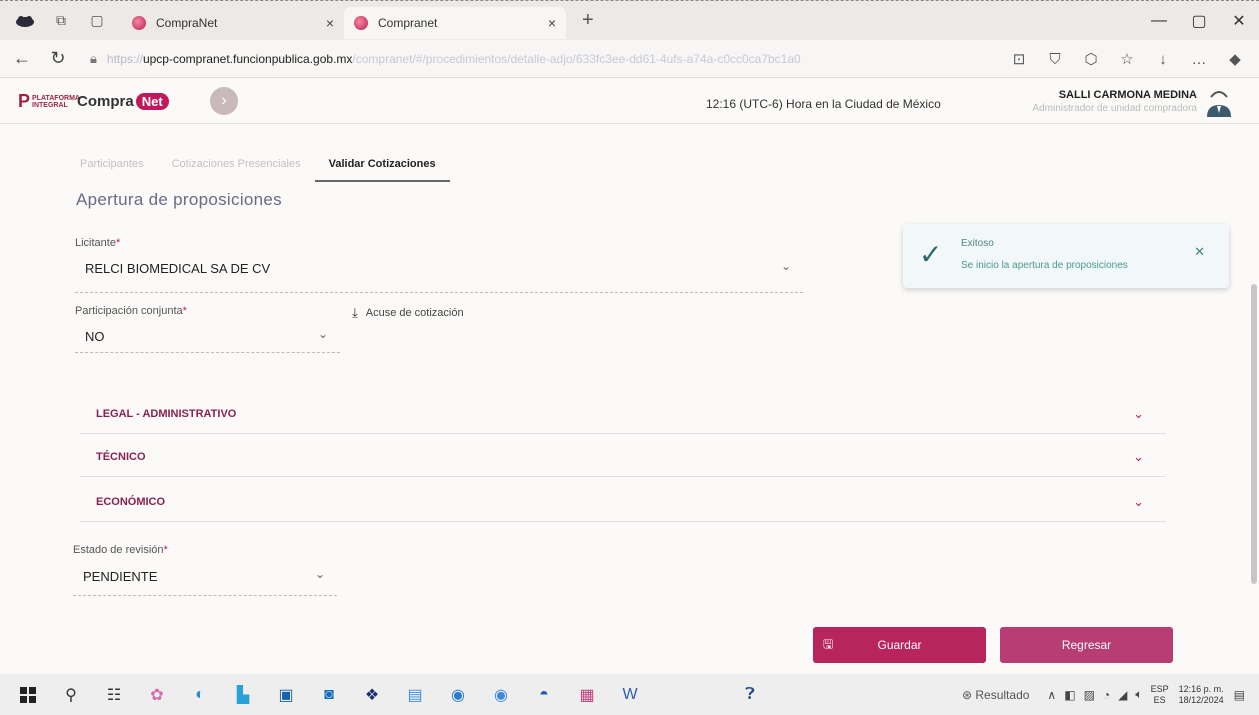  Describe the element at coordinates (286, 695) in the screenshot. I see `calendar-icon: ▣` at that location.